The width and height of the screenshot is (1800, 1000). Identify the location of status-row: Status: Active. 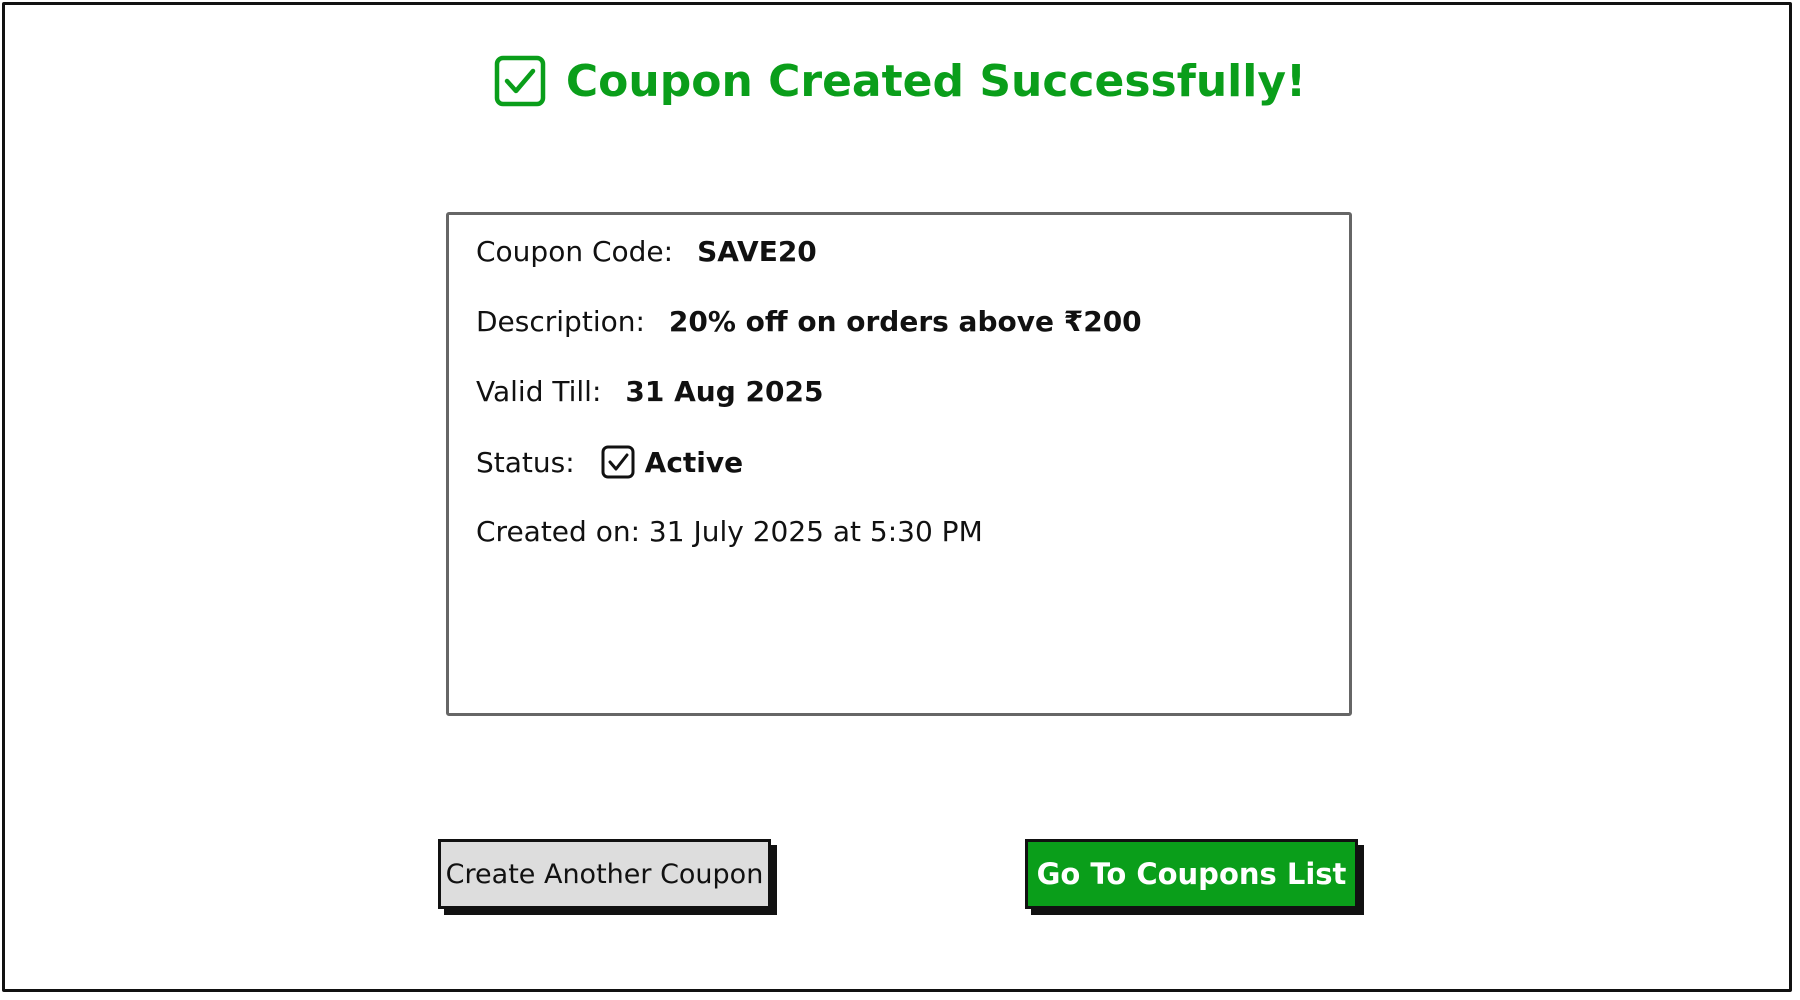
(609, 462).